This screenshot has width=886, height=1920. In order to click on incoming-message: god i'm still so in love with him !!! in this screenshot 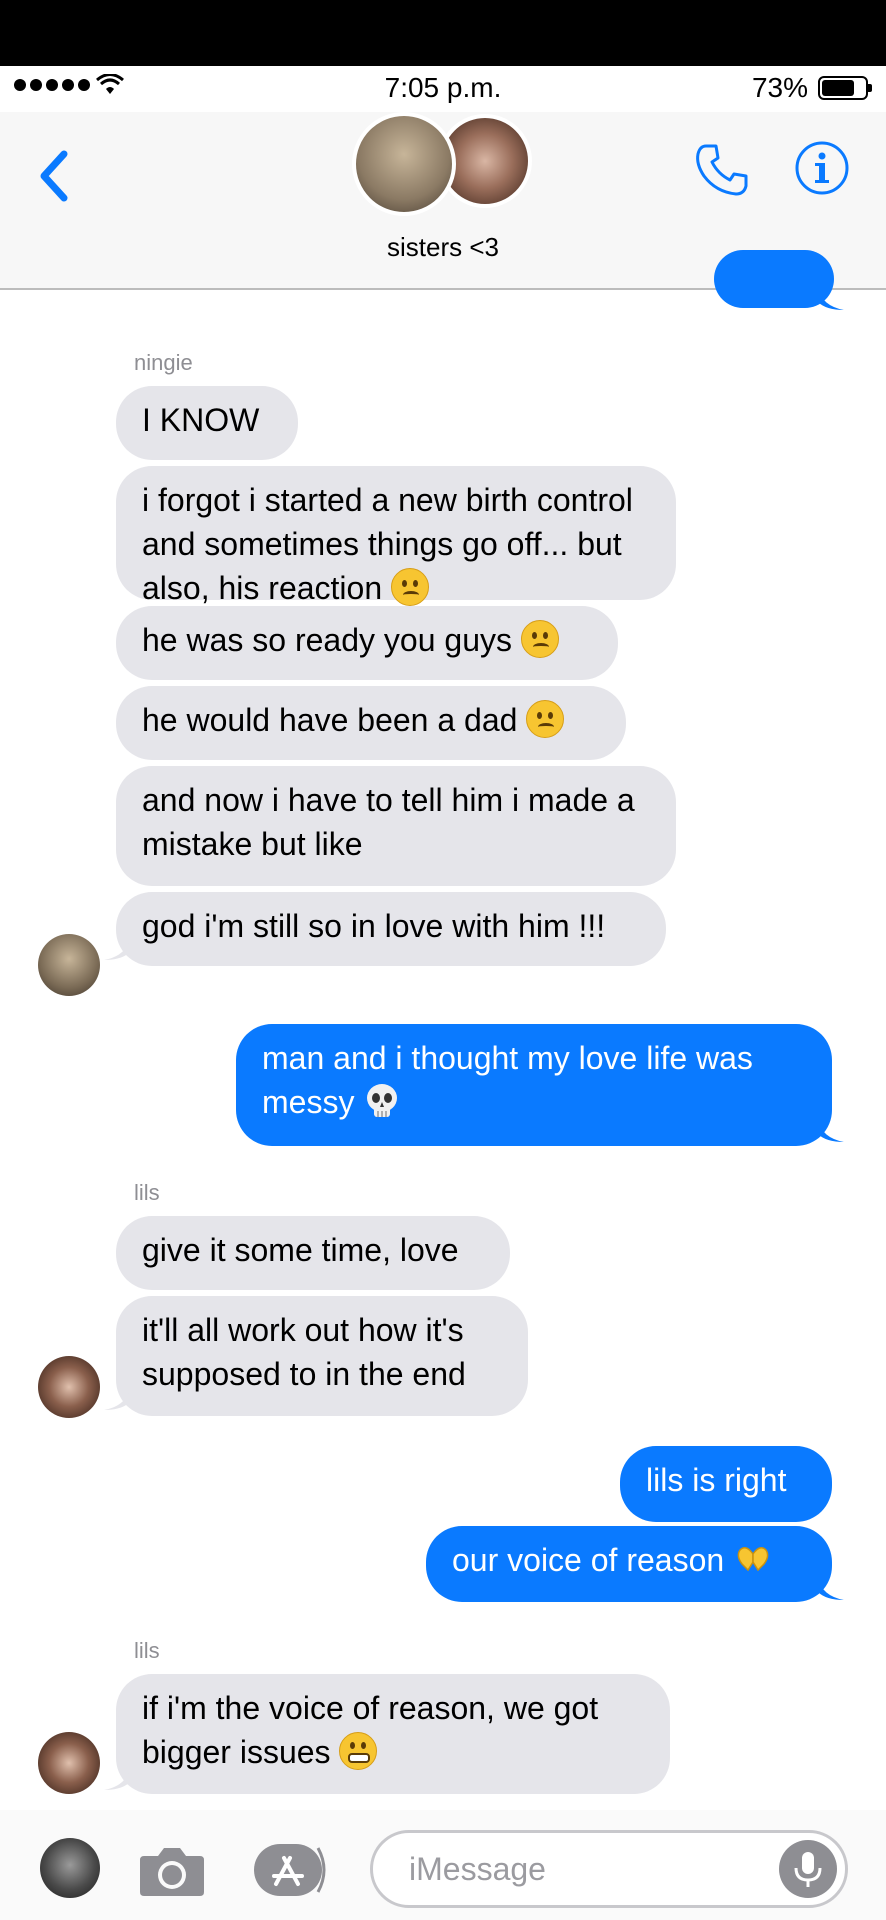, I will do `click(391, 929)`.